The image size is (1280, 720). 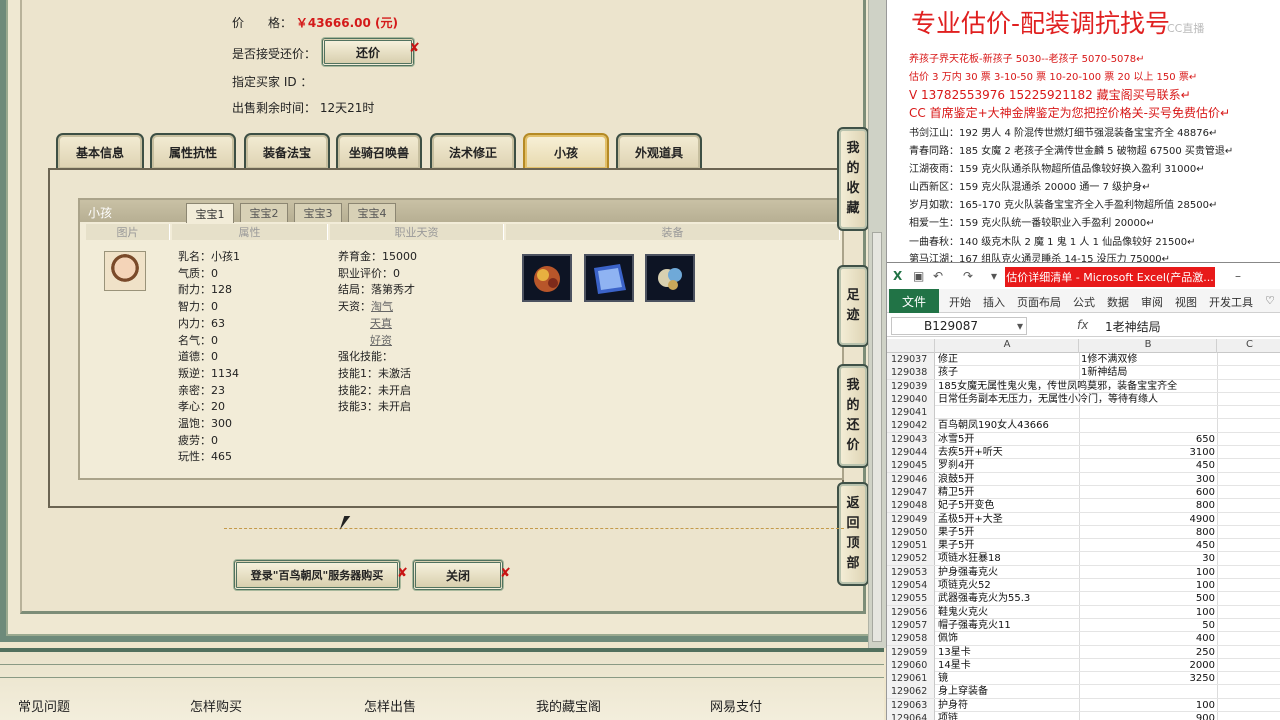 I want to click on ribbon-tab-view: 视图, so click(x=1186, y=302).